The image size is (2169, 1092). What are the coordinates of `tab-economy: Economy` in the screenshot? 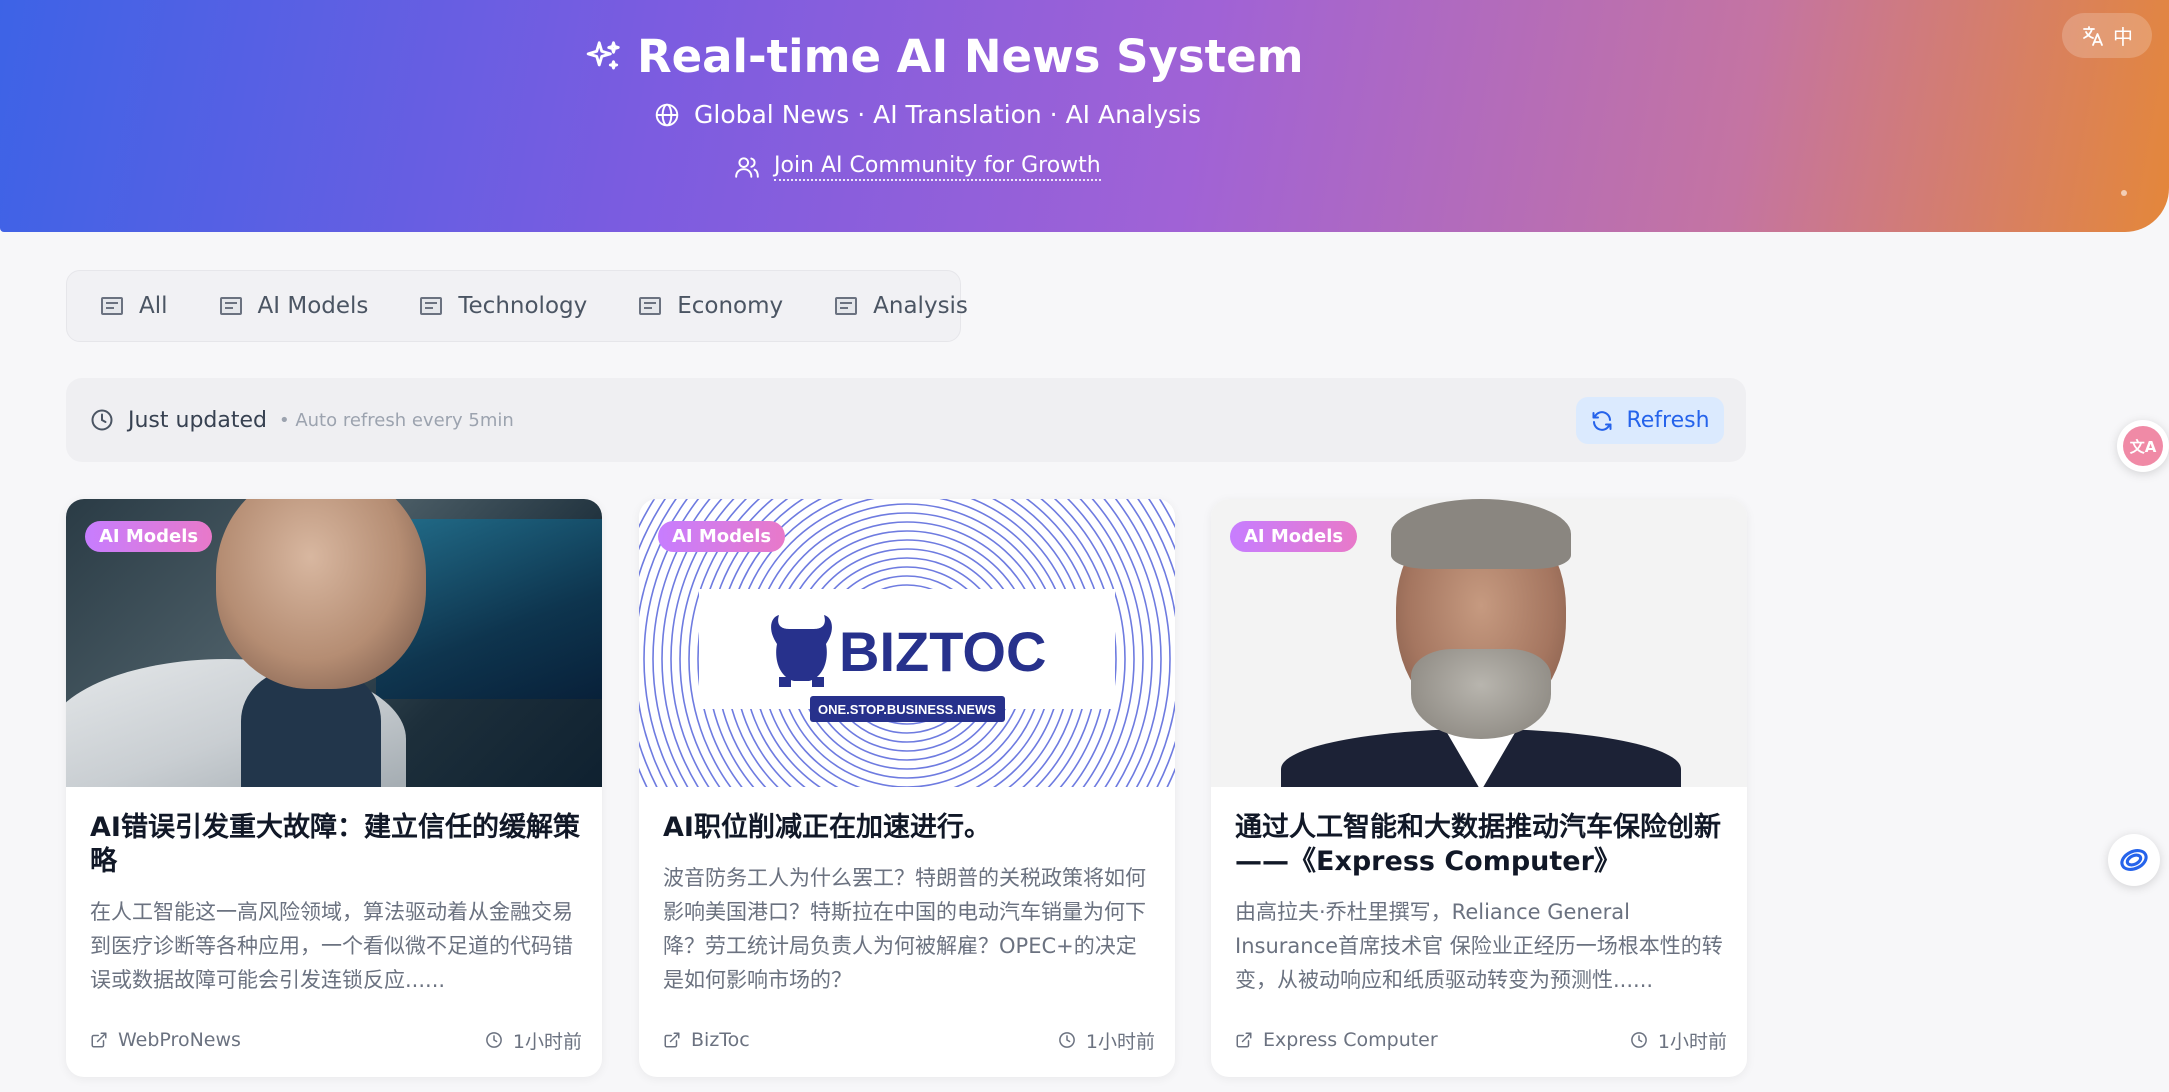 It's located at (711, 306).